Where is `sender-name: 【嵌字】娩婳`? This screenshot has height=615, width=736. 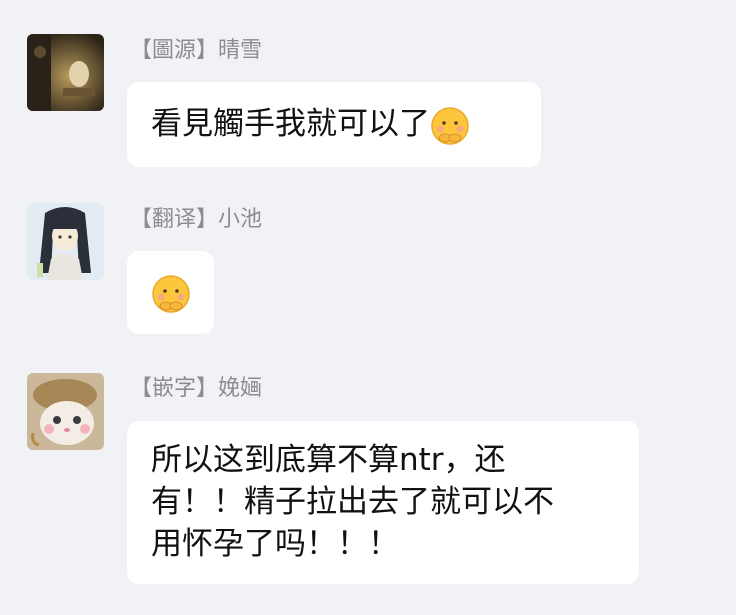 sender-name: 【嵌字】娩婳 is located at coordinates (196, 388).